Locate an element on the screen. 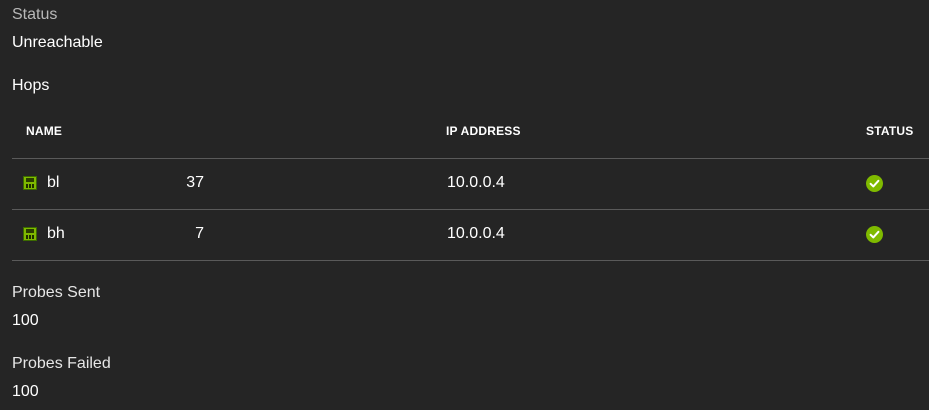 This screenshot has width=929, height=410. hops-table-header: NAME IP ADDRESS STATUS is located at coordinates (470, 134).